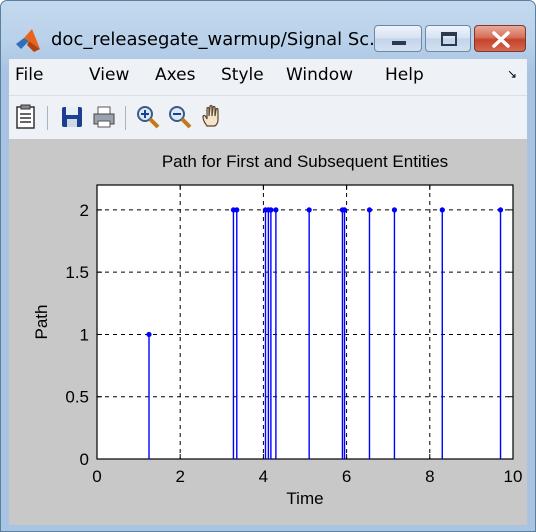 The height and width of the screenshot is (532, 536). What do you see at coordinates (77, 397) in the screenshot?
I see `y-tick-label: 0.5` at bounding box center [77, 397].